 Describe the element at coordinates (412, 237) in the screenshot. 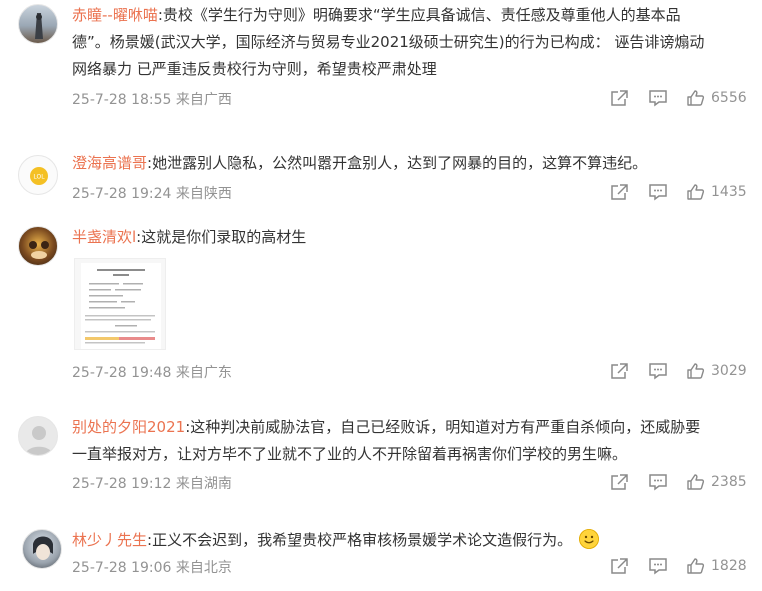

I see `comment-text: 半盏清欢l:这就是你们录取的高材生` at that location.